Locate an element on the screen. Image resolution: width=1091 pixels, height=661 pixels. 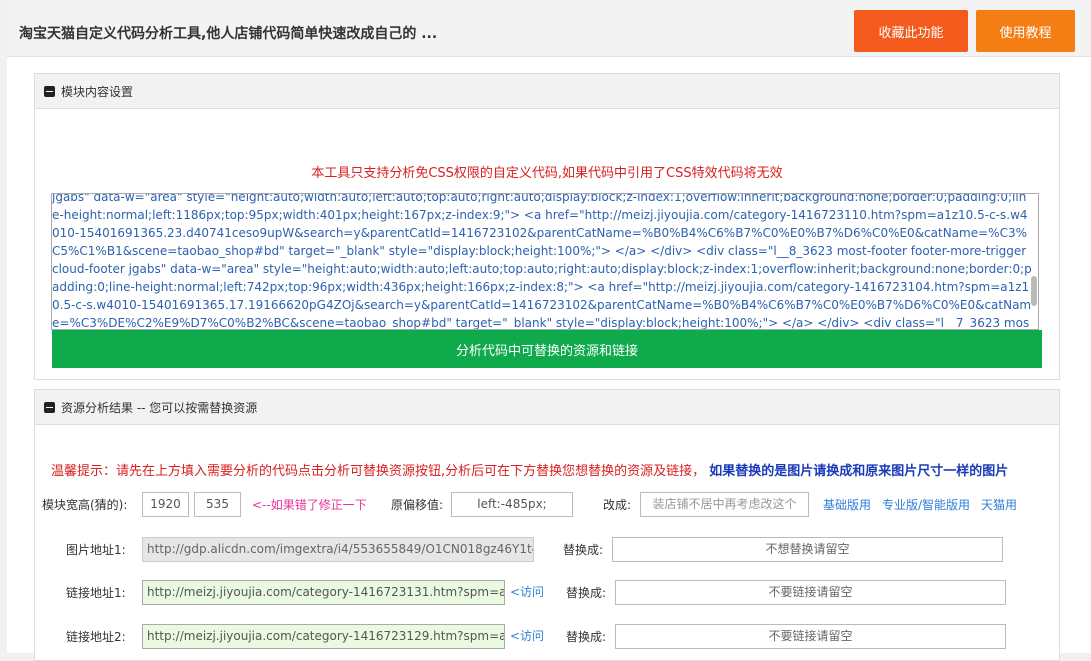
css-warning-text: 本工具只支持分析免CSS权限的自定义代码,如果代码中引用了CSS特效代码将无效 is located at coordinates (547, 173).